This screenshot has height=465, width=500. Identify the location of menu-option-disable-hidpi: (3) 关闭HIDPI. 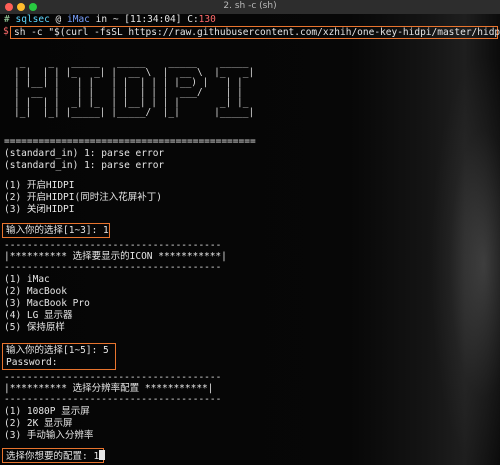
(39, 209).